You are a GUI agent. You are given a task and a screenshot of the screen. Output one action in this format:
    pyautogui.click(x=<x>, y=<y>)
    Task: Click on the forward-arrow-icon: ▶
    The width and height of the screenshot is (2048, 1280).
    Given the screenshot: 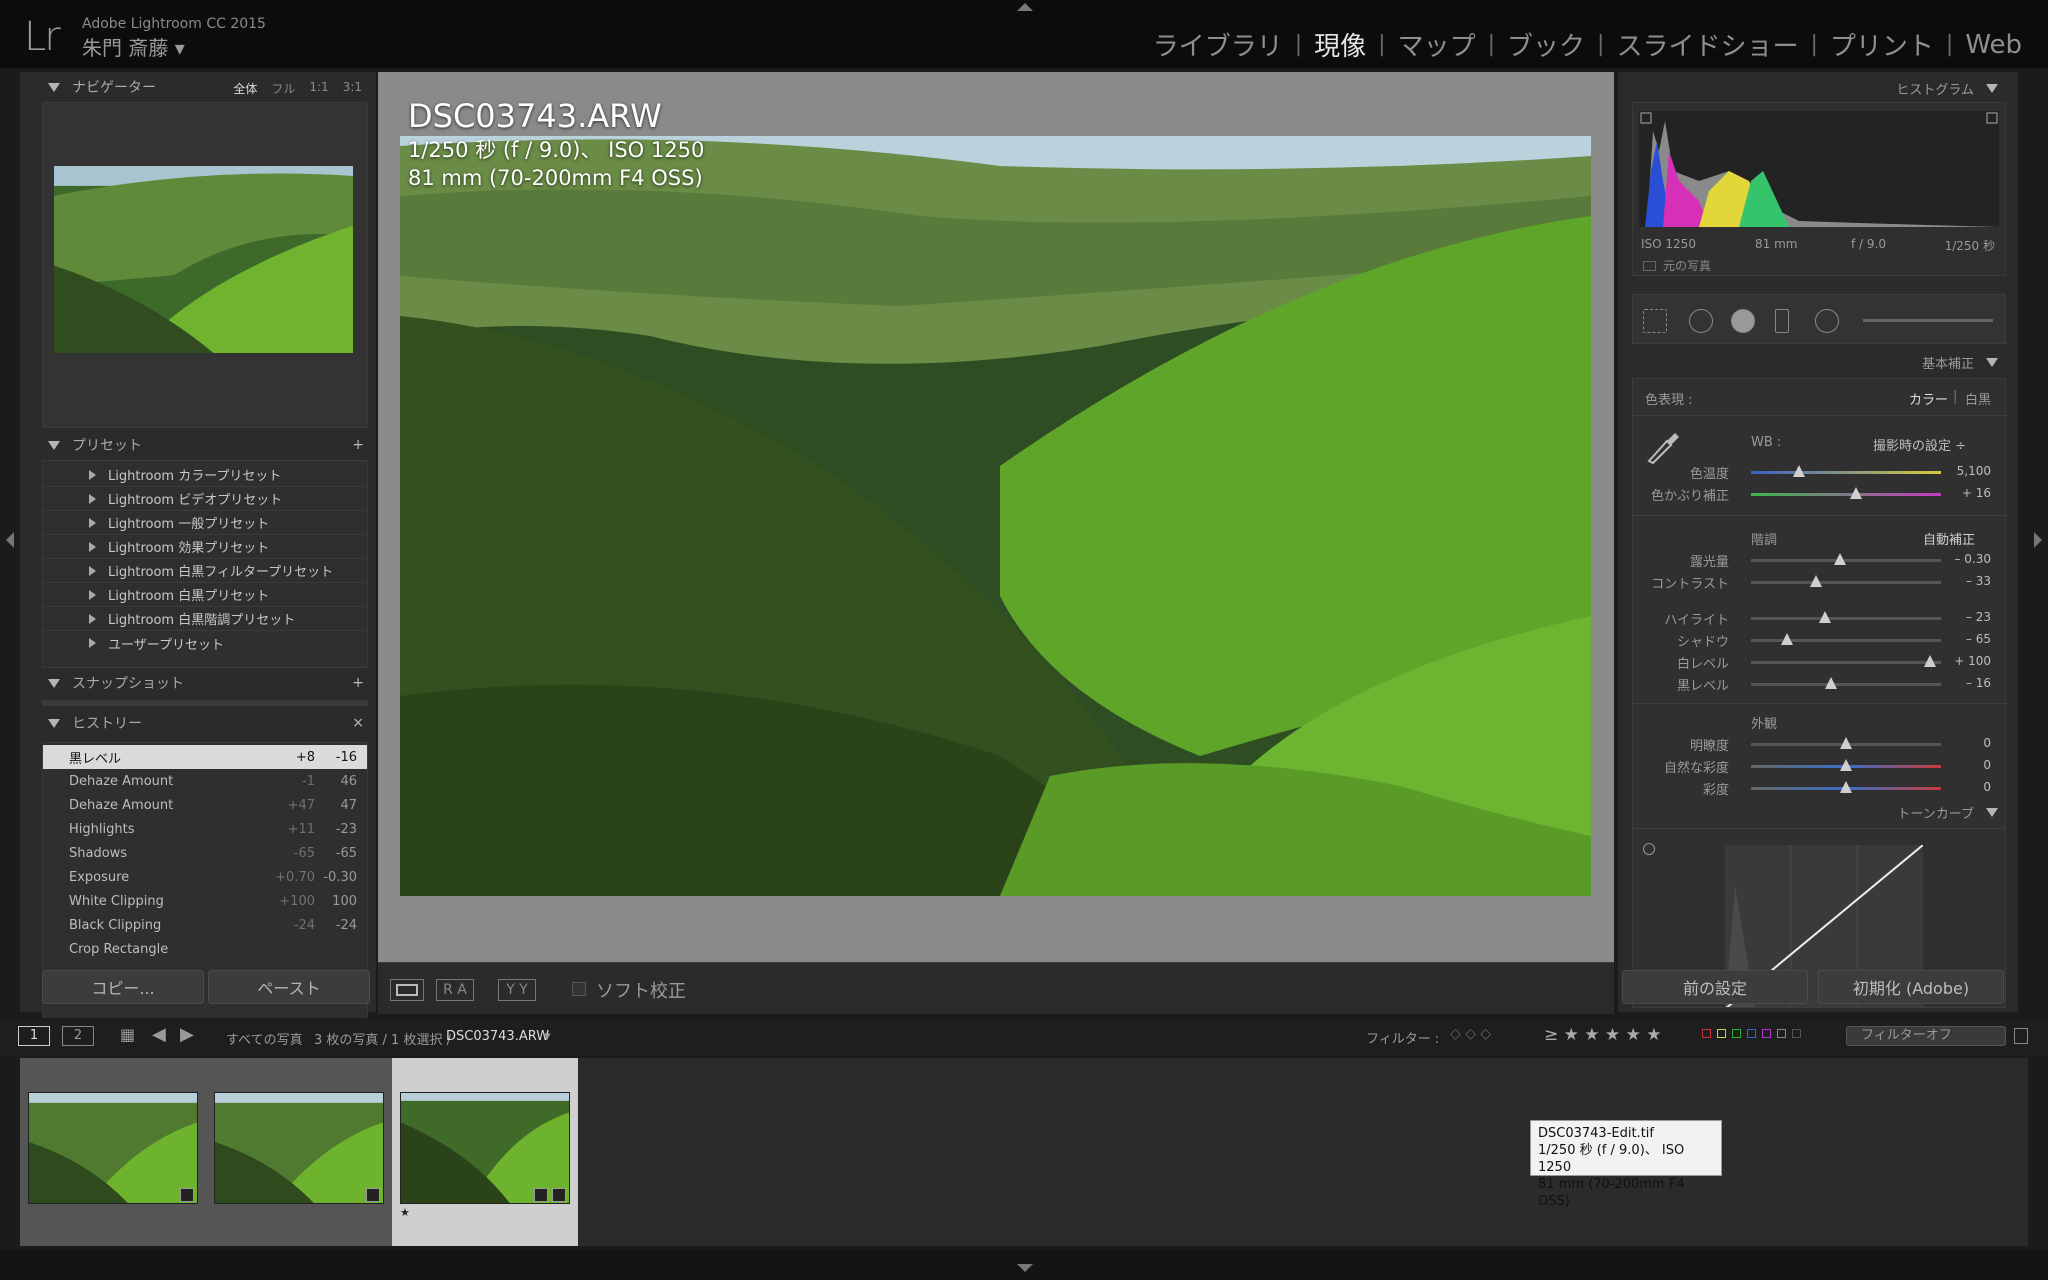 What is the action you would take?
    pyautogui.click(x=187, y=1034)
    